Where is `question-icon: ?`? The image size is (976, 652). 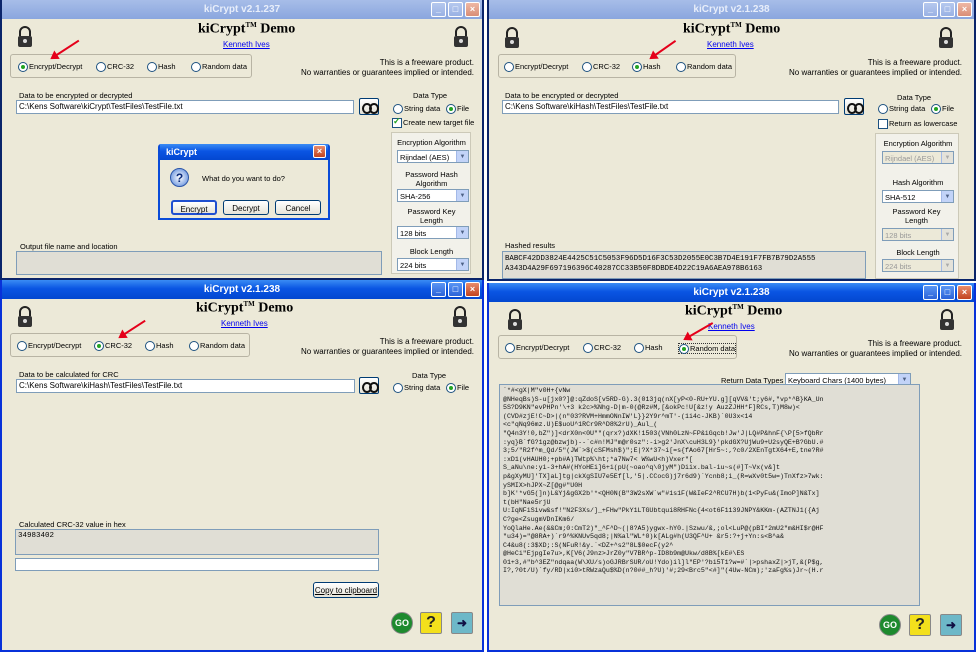
question-icon: ? is located at coordinates (179, 177).